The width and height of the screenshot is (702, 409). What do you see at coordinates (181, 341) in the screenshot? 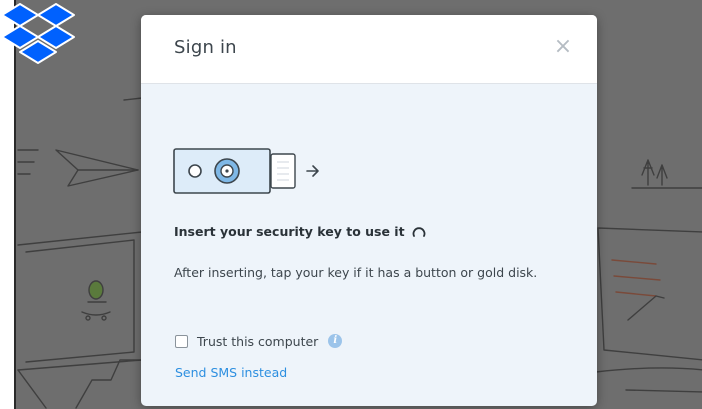
I see `trust-computer-checkbox` at bounding box center [181, 341].